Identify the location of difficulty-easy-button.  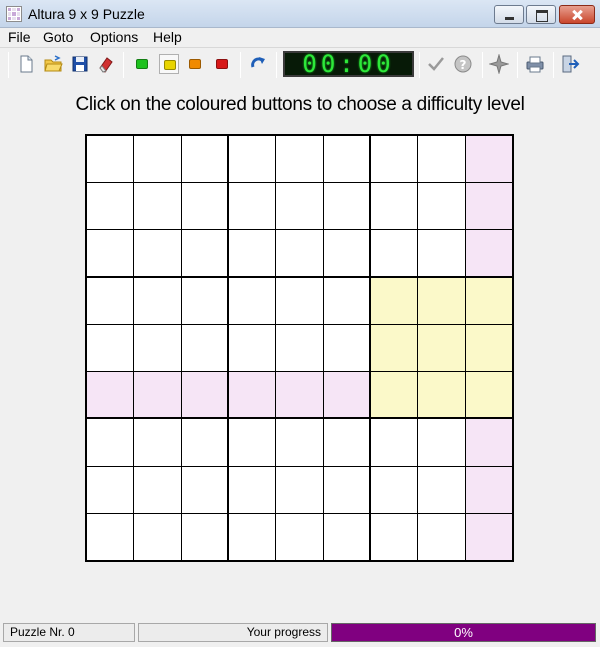
(142, 64).